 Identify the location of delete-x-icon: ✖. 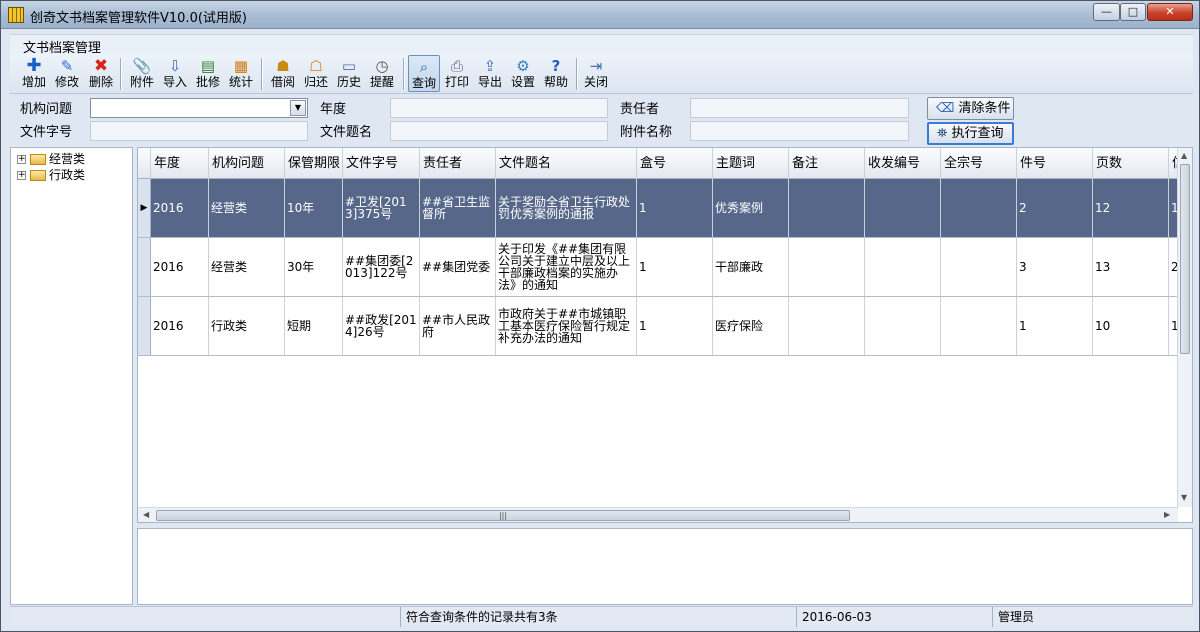
(101, 66).